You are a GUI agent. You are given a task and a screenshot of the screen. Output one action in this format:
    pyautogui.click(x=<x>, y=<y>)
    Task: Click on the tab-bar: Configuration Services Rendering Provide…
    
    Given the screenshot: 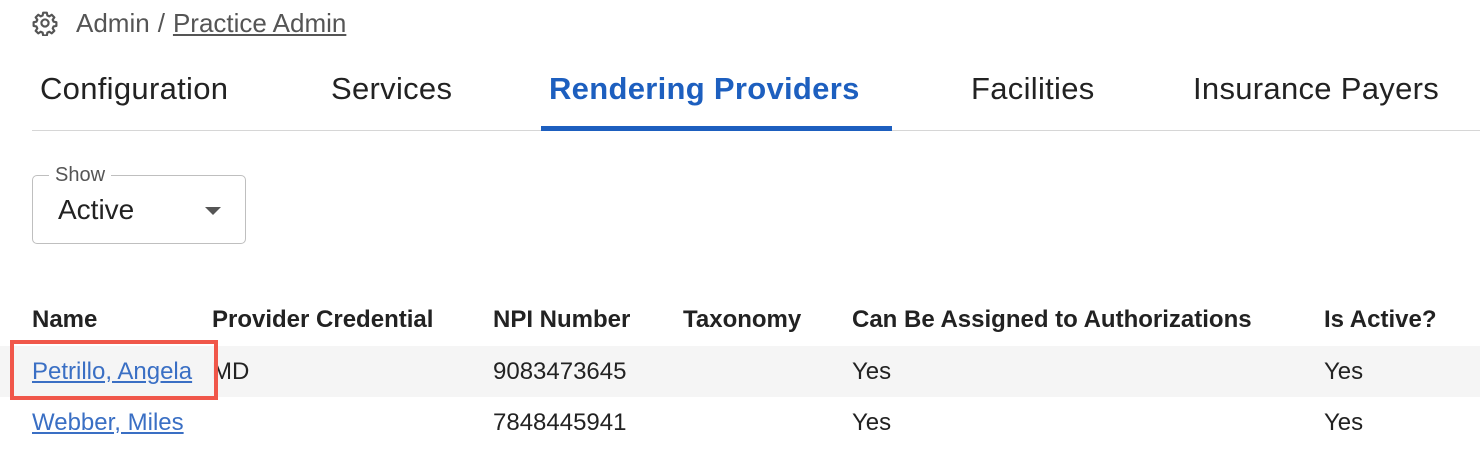 What is the action you would take?
    pyautogui.click(x=756, y=96)
    